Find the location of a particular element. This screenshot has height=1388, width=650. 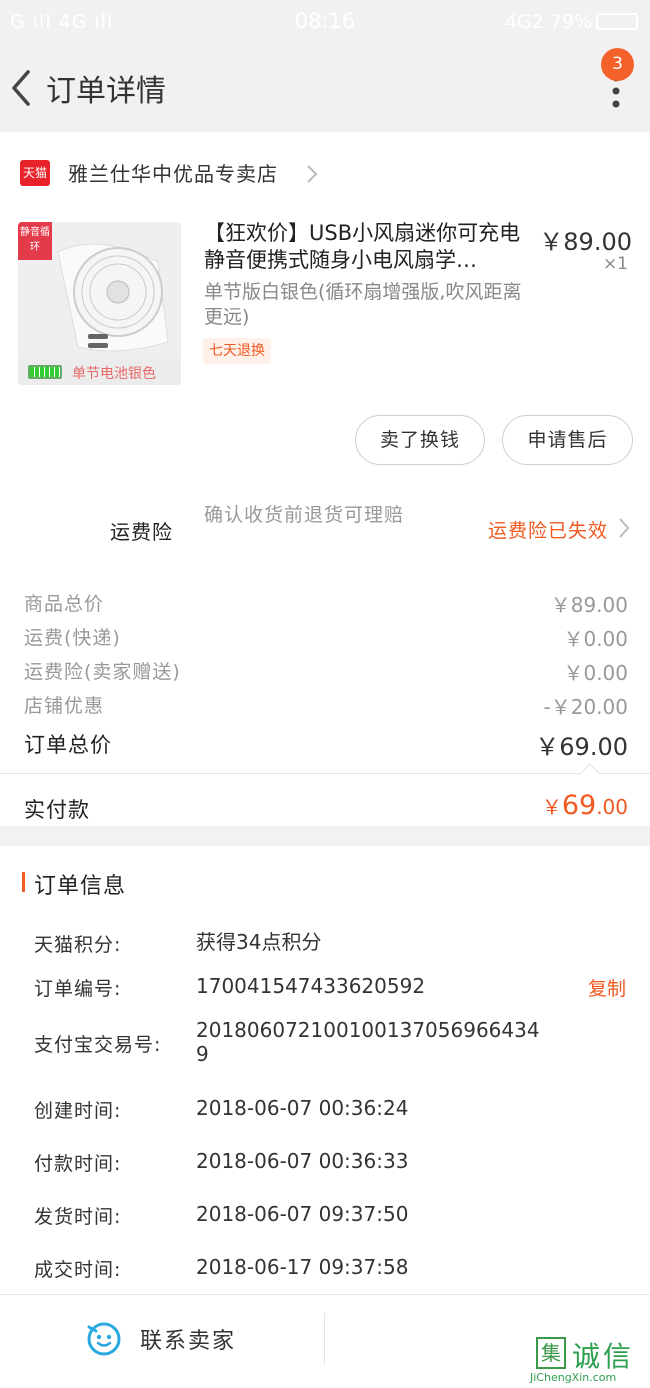

order-total-label: 订单总价 is located at coordinates (68, 745).